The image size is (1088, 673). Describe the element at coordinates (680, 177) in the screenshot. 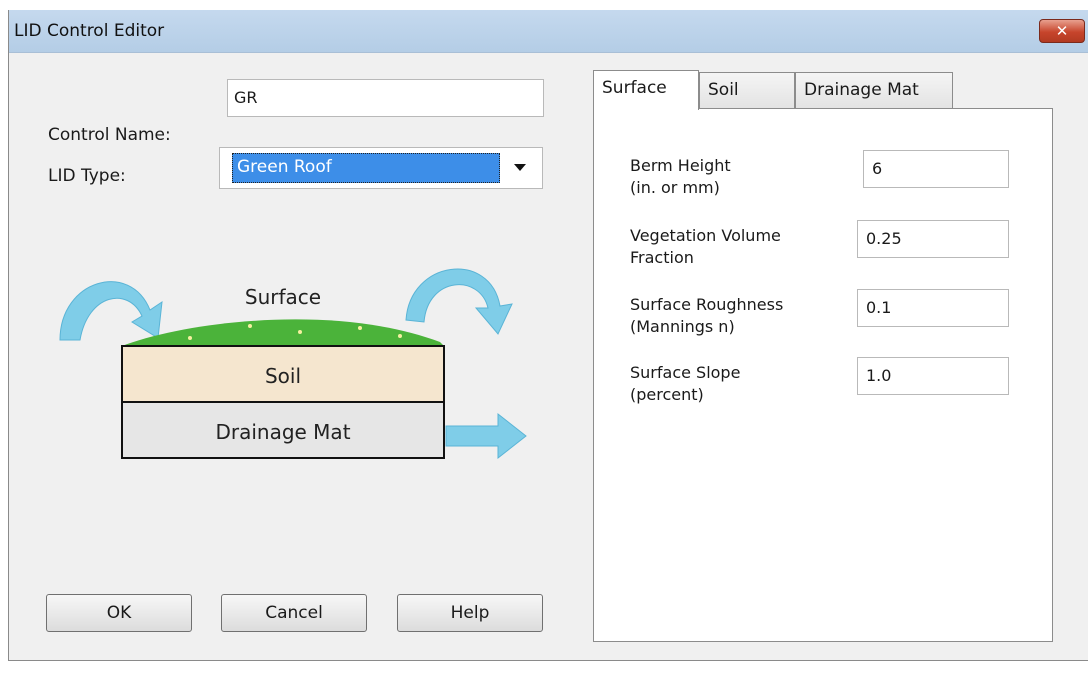

I see `param-label: Berm Height (in. or mm)` at that location.